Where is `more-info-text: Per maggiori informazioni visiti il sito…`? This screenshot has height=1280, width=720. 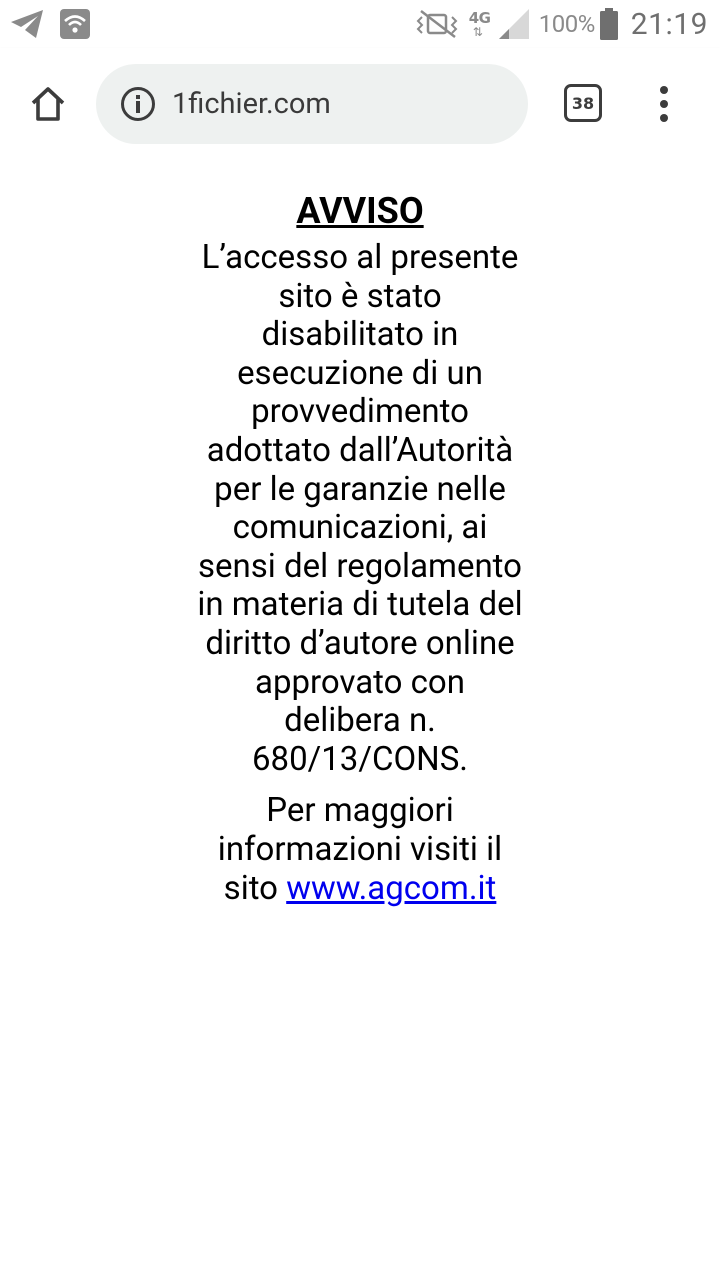 more-info-text: Per maggiori informazioni visiti il sito… is located at coordinates (360, 849).